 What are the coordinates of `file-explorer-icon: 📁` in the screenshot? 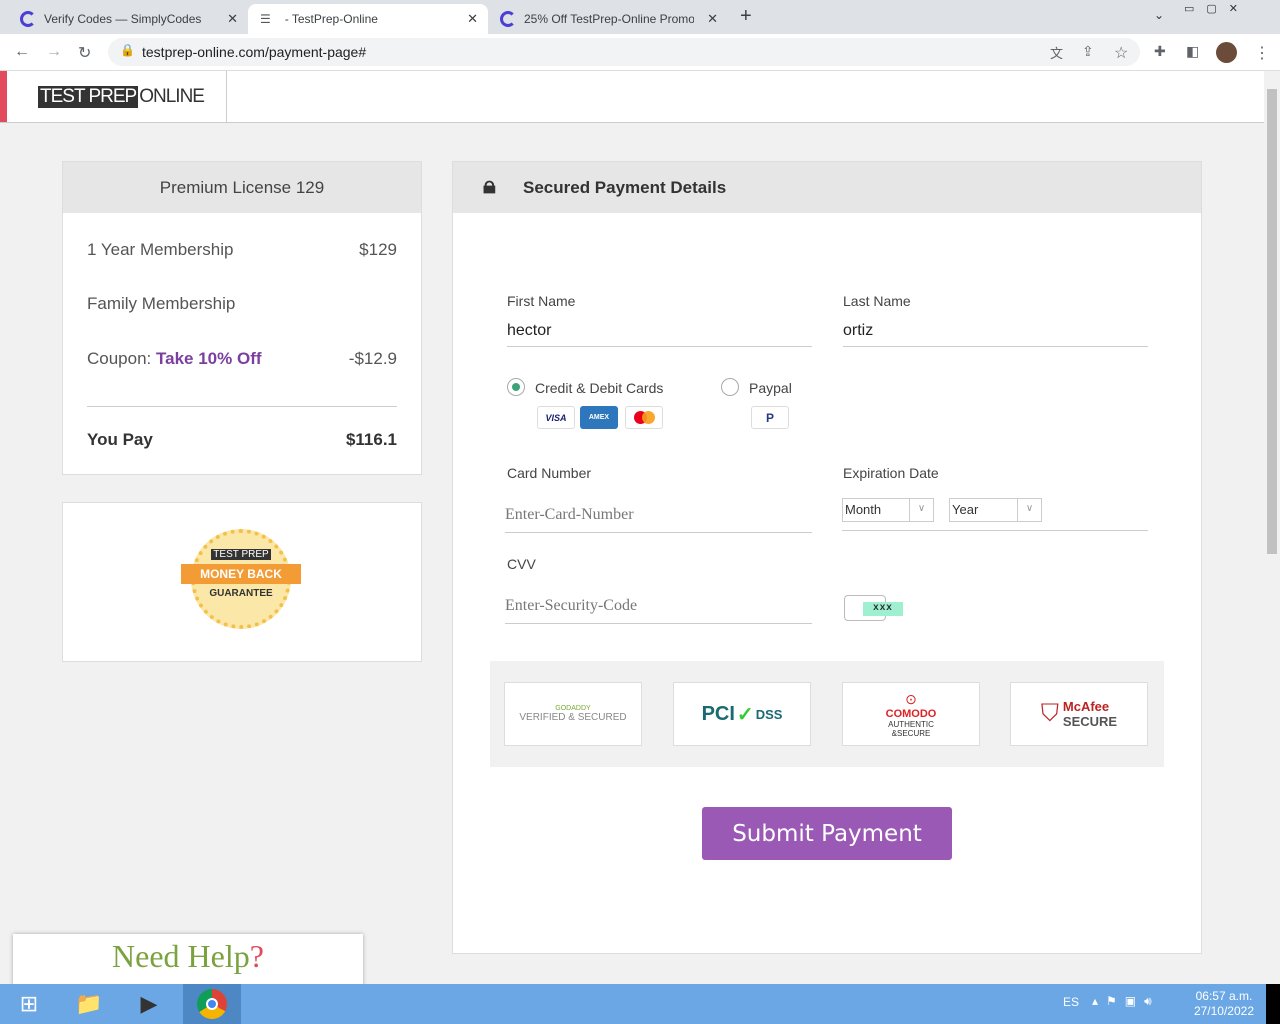 It's located at (89, 1004).